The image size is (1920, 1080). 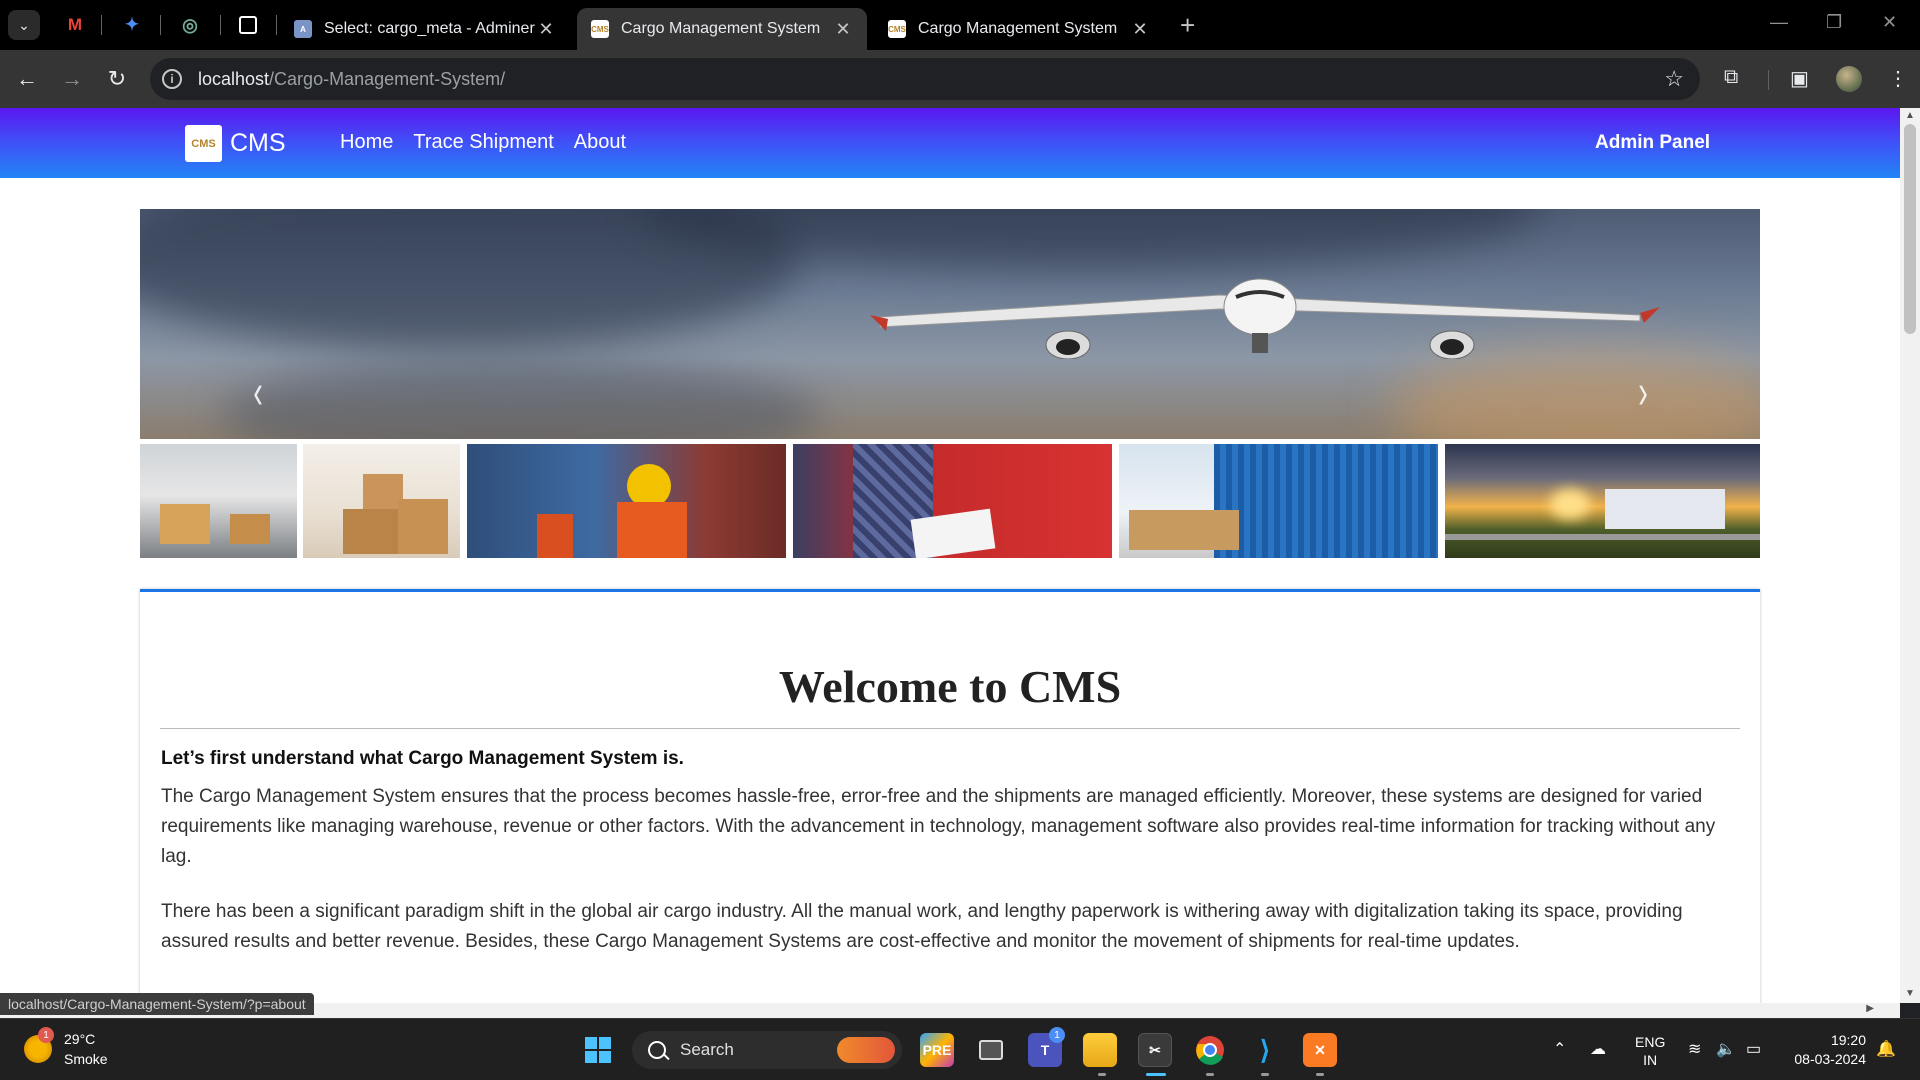 What do you see at coordinates (1830, 1059) in the screenshot?
I see `clock-date: 08-03-2024` at bounding box center [1830, 1059].